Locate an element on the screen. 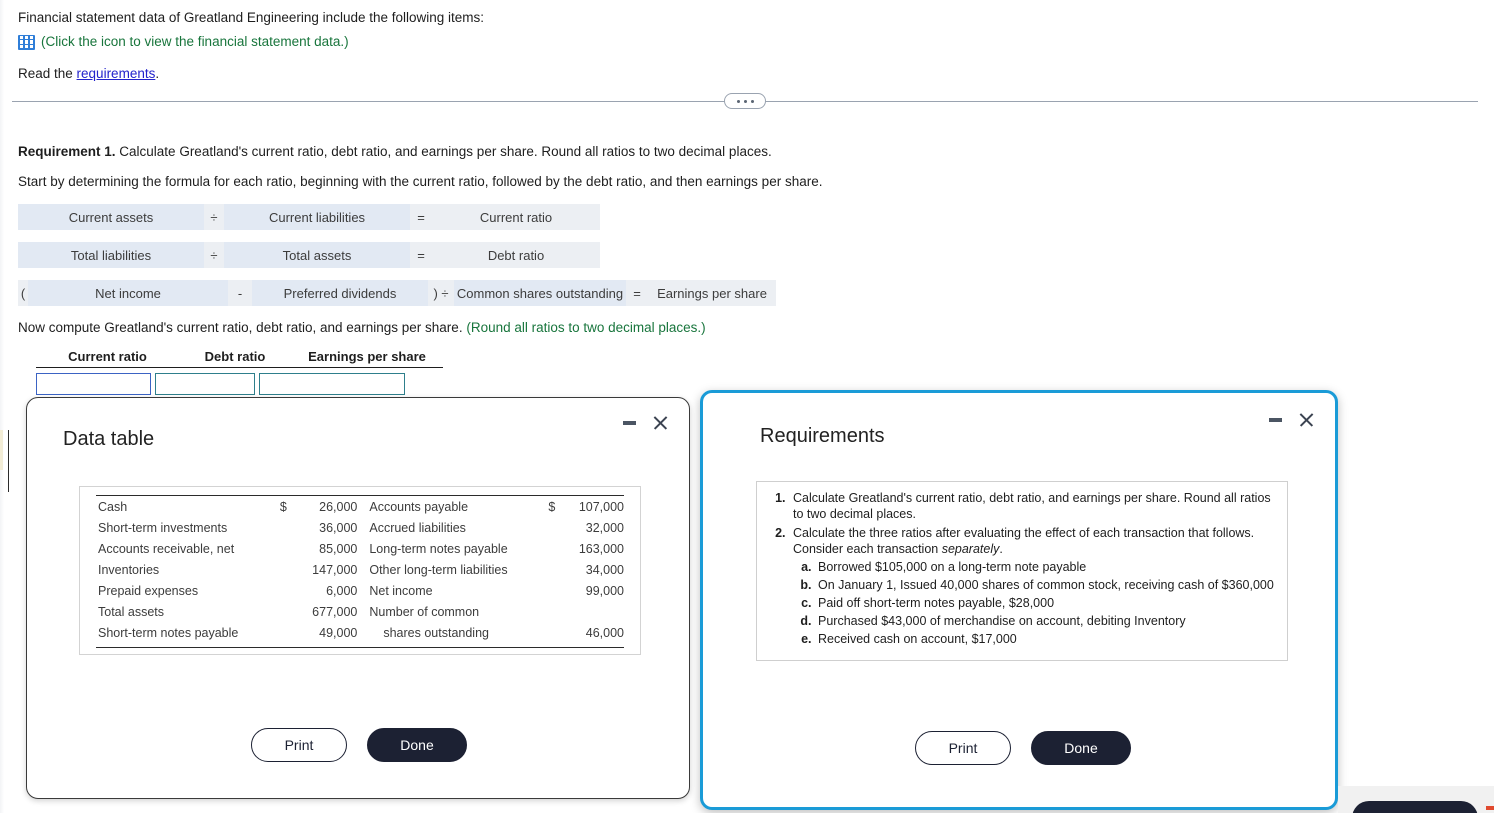 The width and height of the screenshot is (1494, 813). row-4-label-left: Prepaid expenses is located at coordinates (148, 590).